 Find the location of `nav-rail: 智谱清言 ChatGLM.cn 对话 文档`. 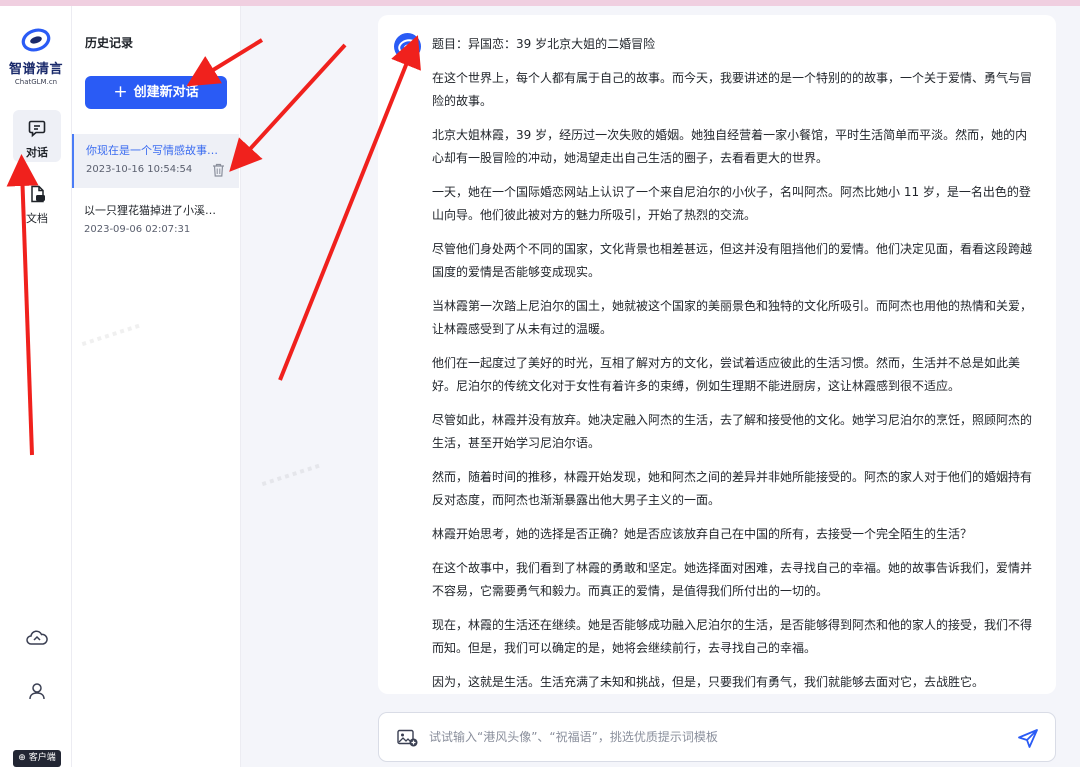

nav-rail: 智谱清言 ChatGLM.cn 对话 文档 is located at coordinates (36, 386).